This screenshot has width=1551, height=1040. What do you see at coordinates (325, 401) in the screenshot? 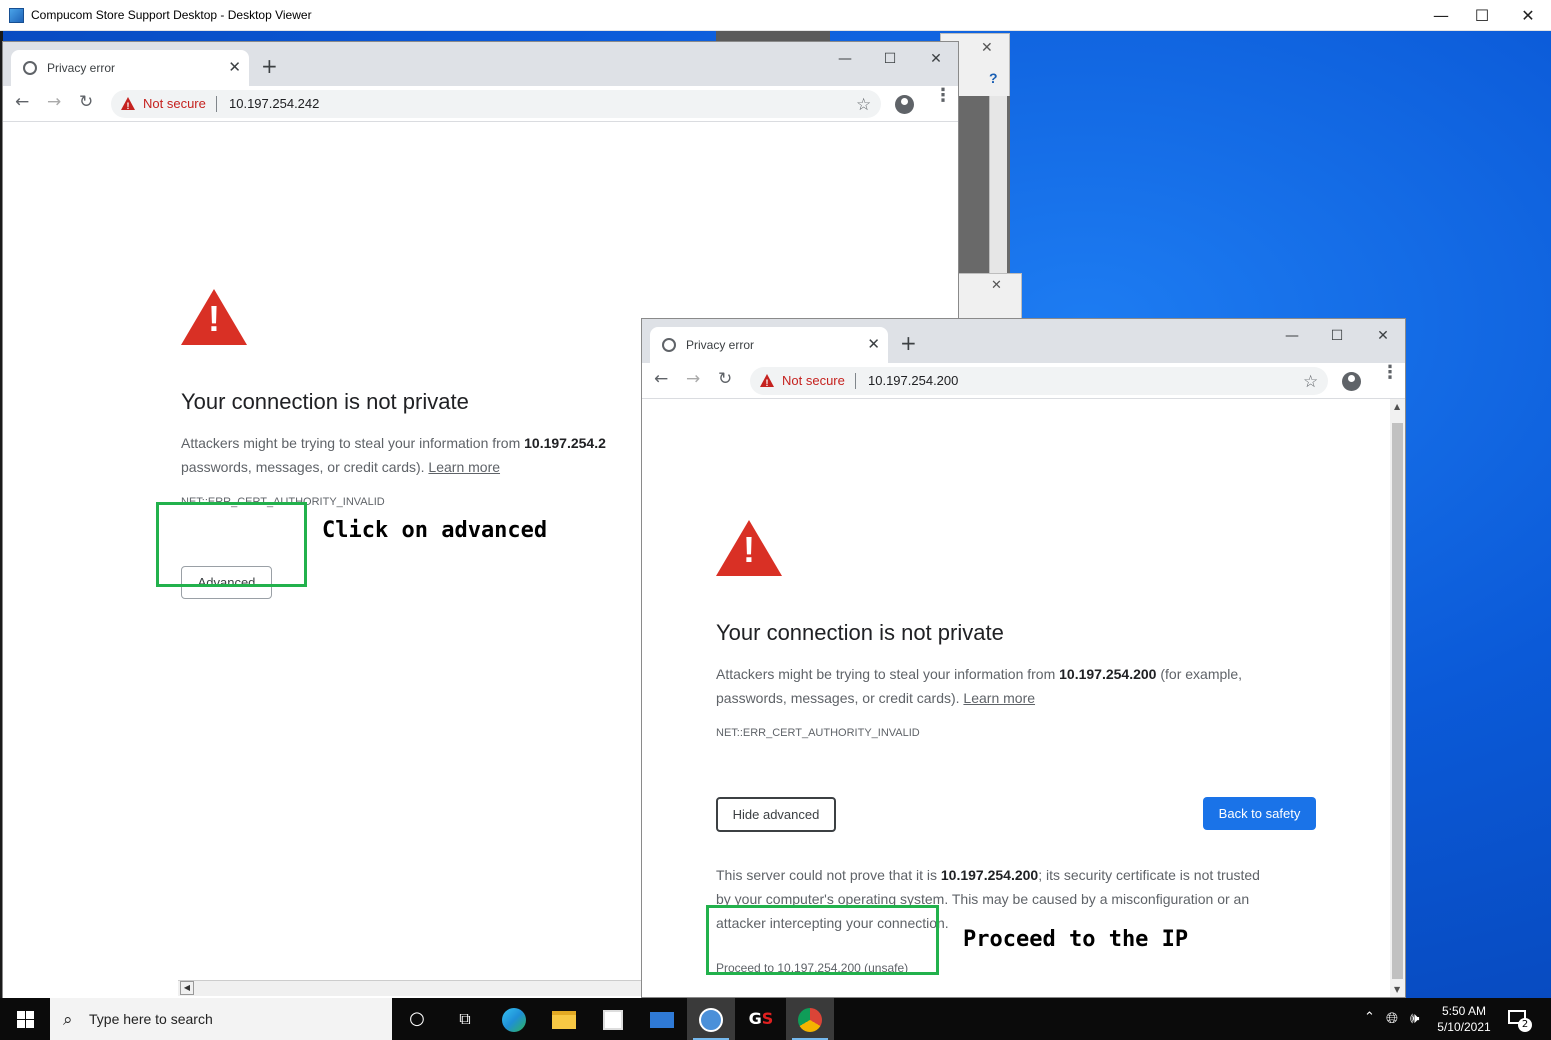
I see `page-heading: Your connection is not private` at bounding box center [325, 401].